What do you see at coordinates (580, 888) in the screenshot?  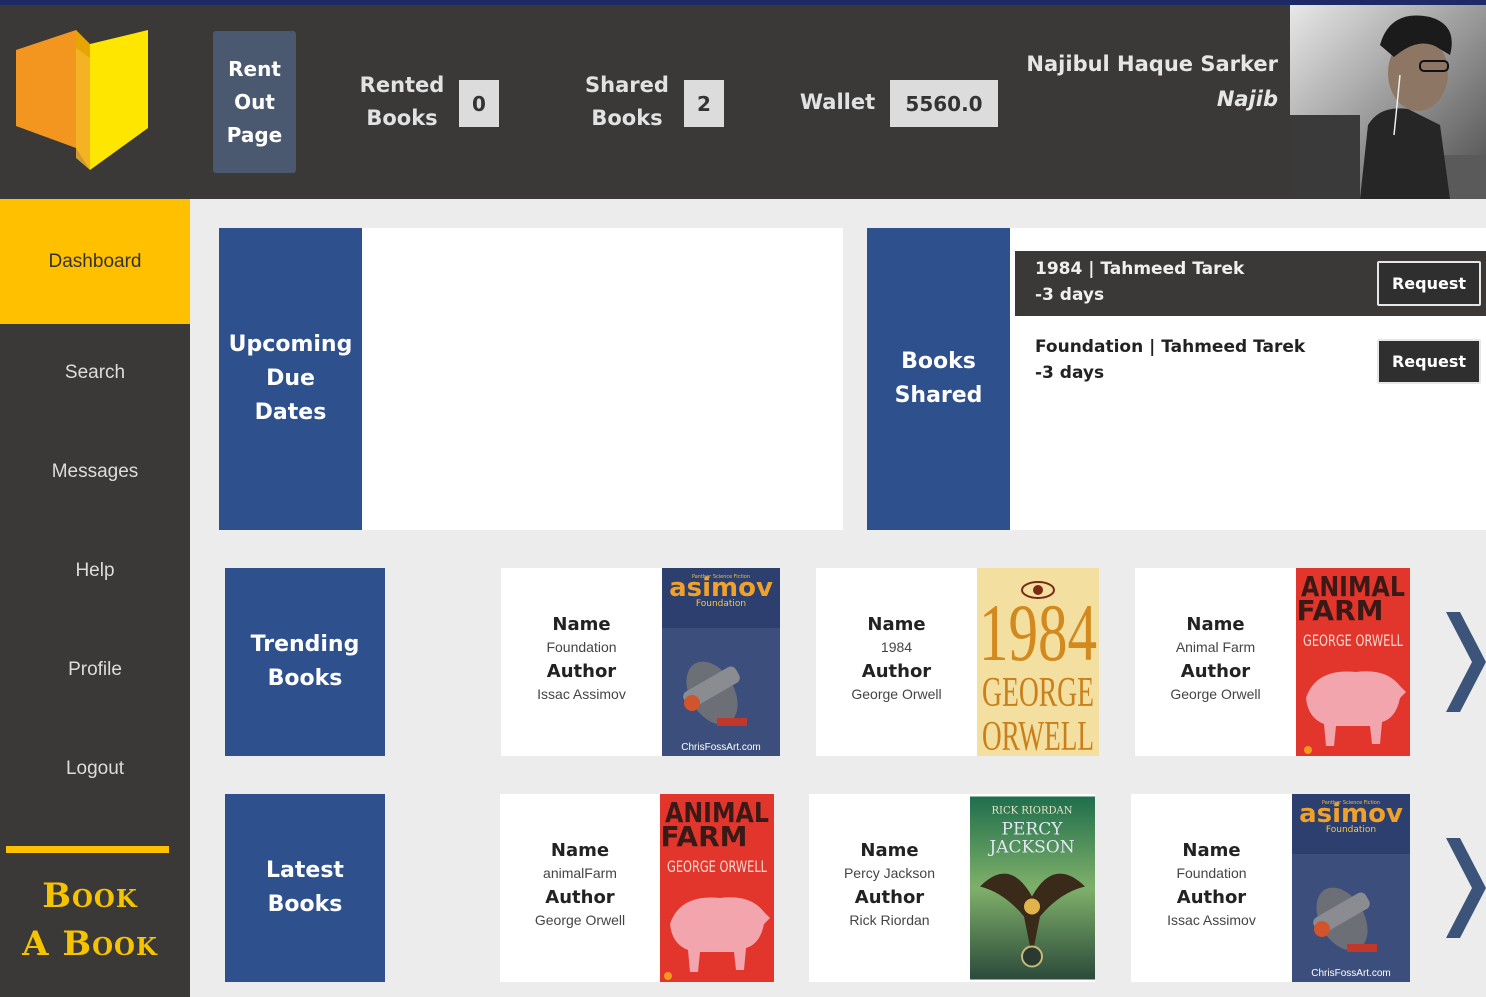 I see `book-info: Name animalFarm Author George Orwell` at bounding box center [580, 888].